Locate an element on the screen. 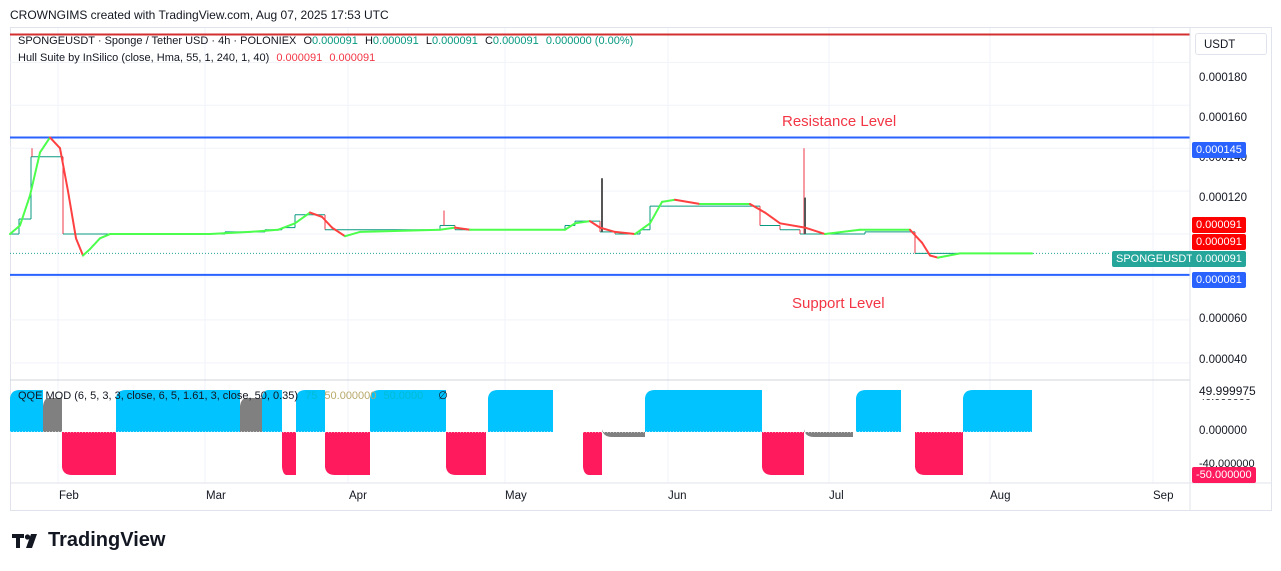 This screenshot has width=1281, height=571. qqe-value-4: ∅ is located at coordinates (443, 396).